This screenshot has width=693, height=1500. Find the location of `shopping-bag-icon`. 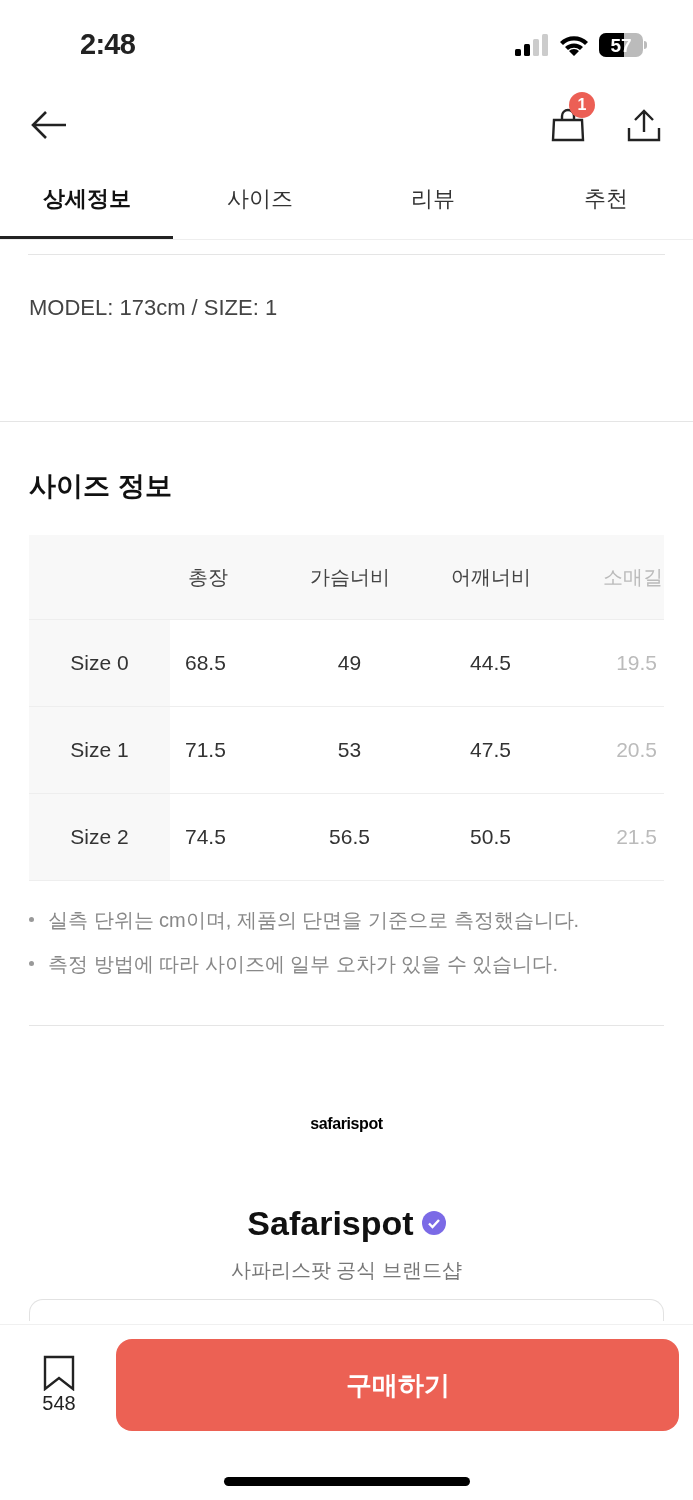

shopping-bag-icon is located at coordinates (568, 125).